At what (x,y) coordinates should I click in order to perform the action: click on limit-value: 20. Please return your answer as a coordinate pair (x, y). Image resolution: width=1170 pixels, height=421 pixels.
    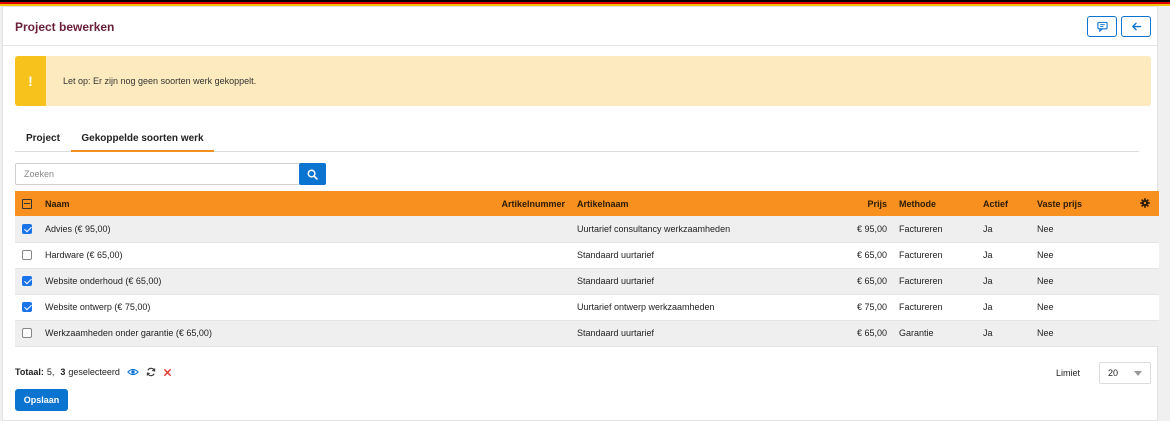
    Looking at the image, I should click on (1113, 373).